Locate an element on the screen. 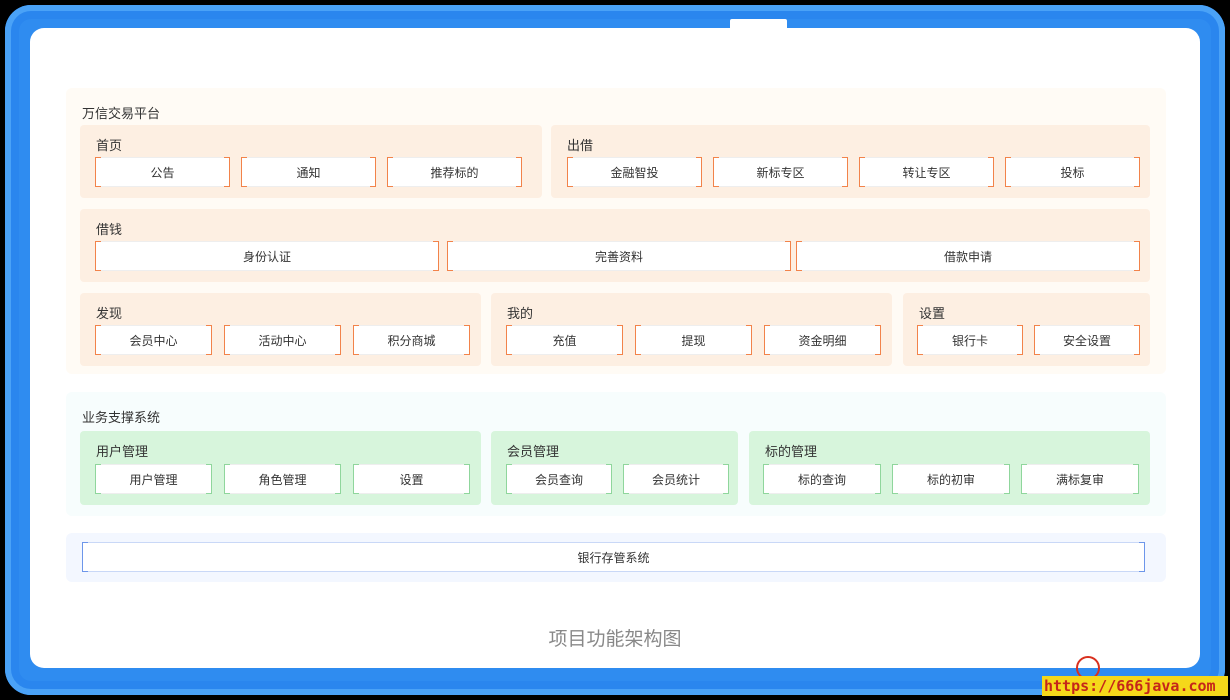  box-bank-card: 银行卡 is located at coordinates (970, 340).